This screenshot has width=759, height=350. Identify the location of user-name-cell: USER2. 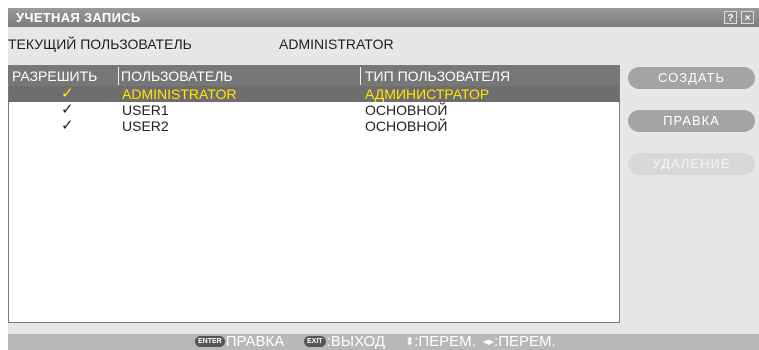
(145, 126).